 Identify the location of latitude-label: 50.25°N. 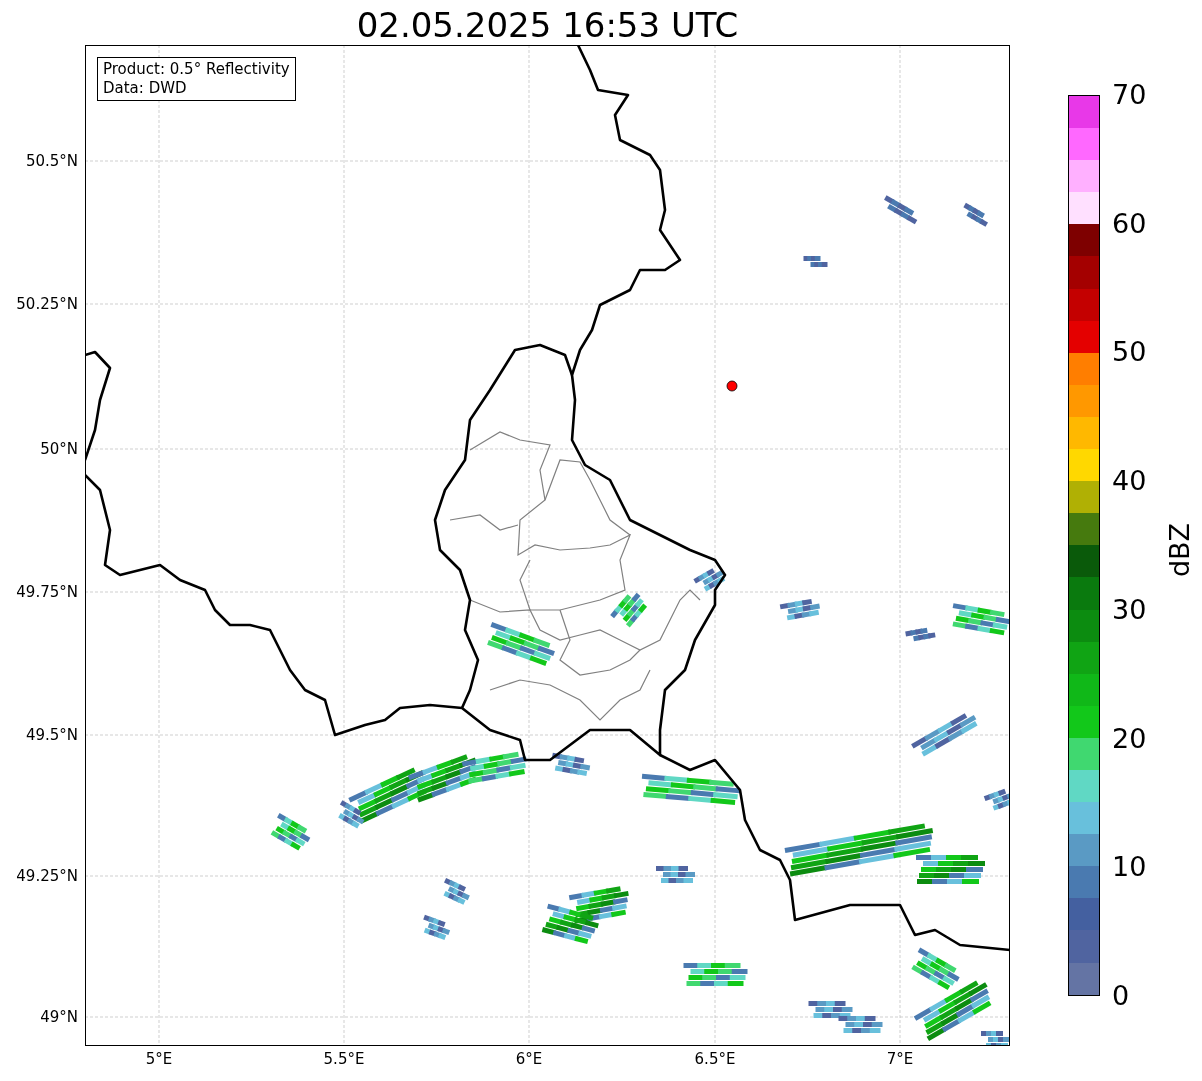
(47, 304).